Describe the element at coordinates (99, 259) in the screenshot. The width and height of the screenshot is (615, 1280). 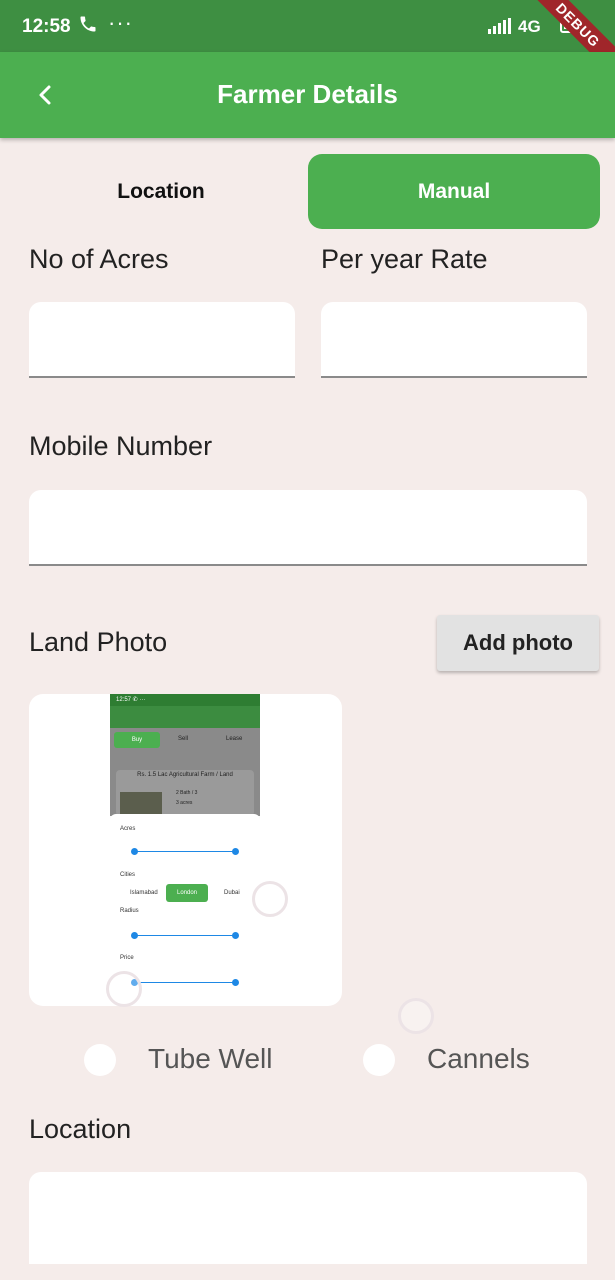
I see `acres-label: No of Acres` at that location.